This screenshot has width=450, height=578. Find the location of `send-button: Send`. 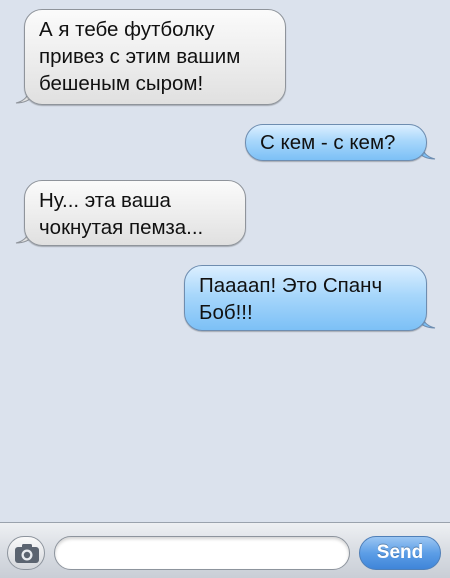

send-button: Send is located at coordinates (400, 553).